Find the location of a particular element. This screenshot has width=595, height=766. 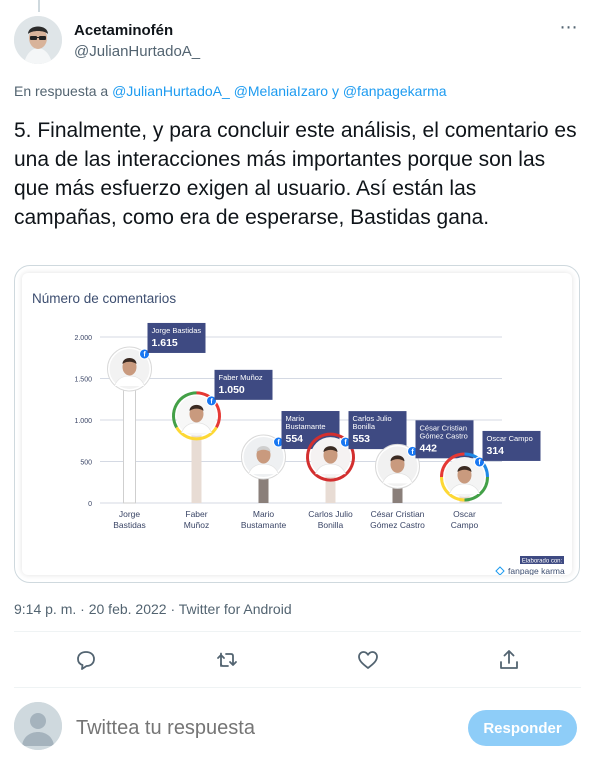

candidate-name-label: Jorge Bastidas is located at coordinates (177, 330).